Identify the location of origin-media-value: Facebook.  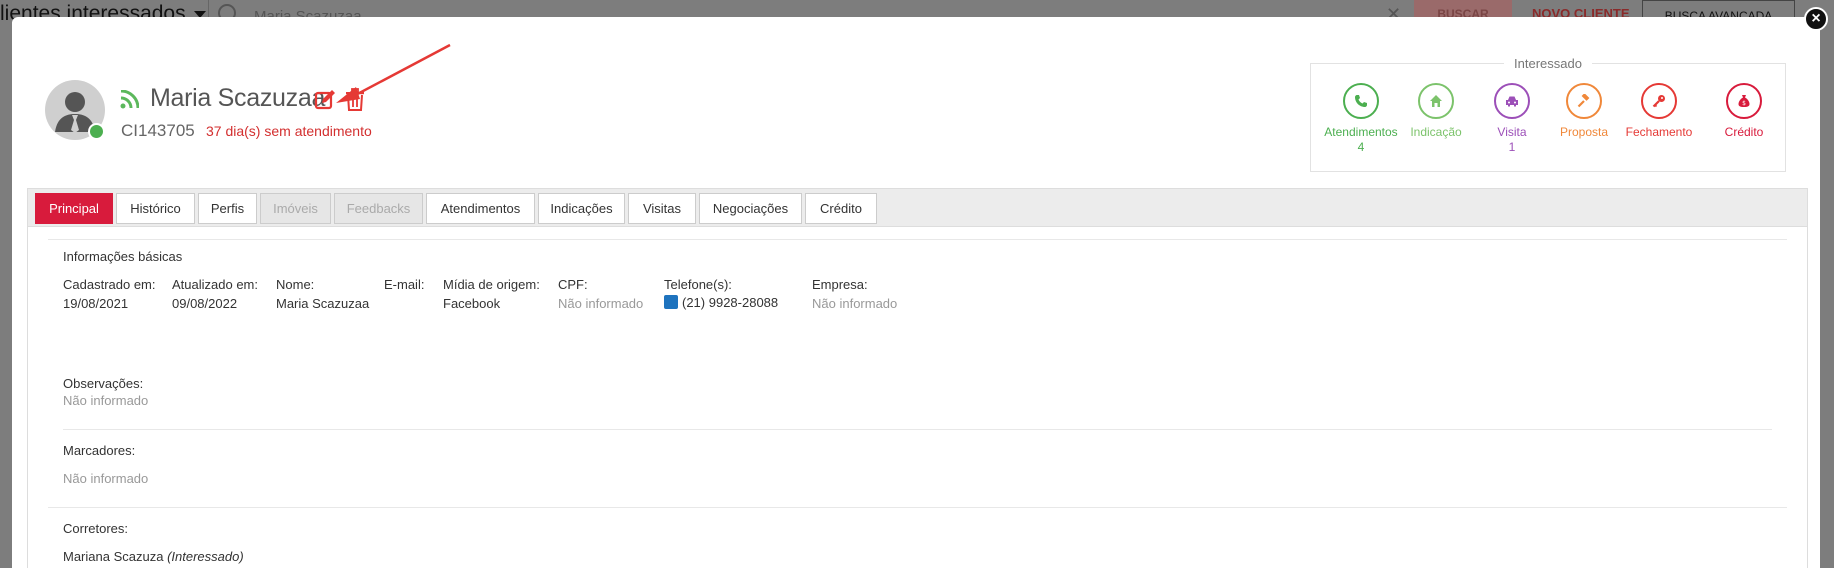
(472, 303).